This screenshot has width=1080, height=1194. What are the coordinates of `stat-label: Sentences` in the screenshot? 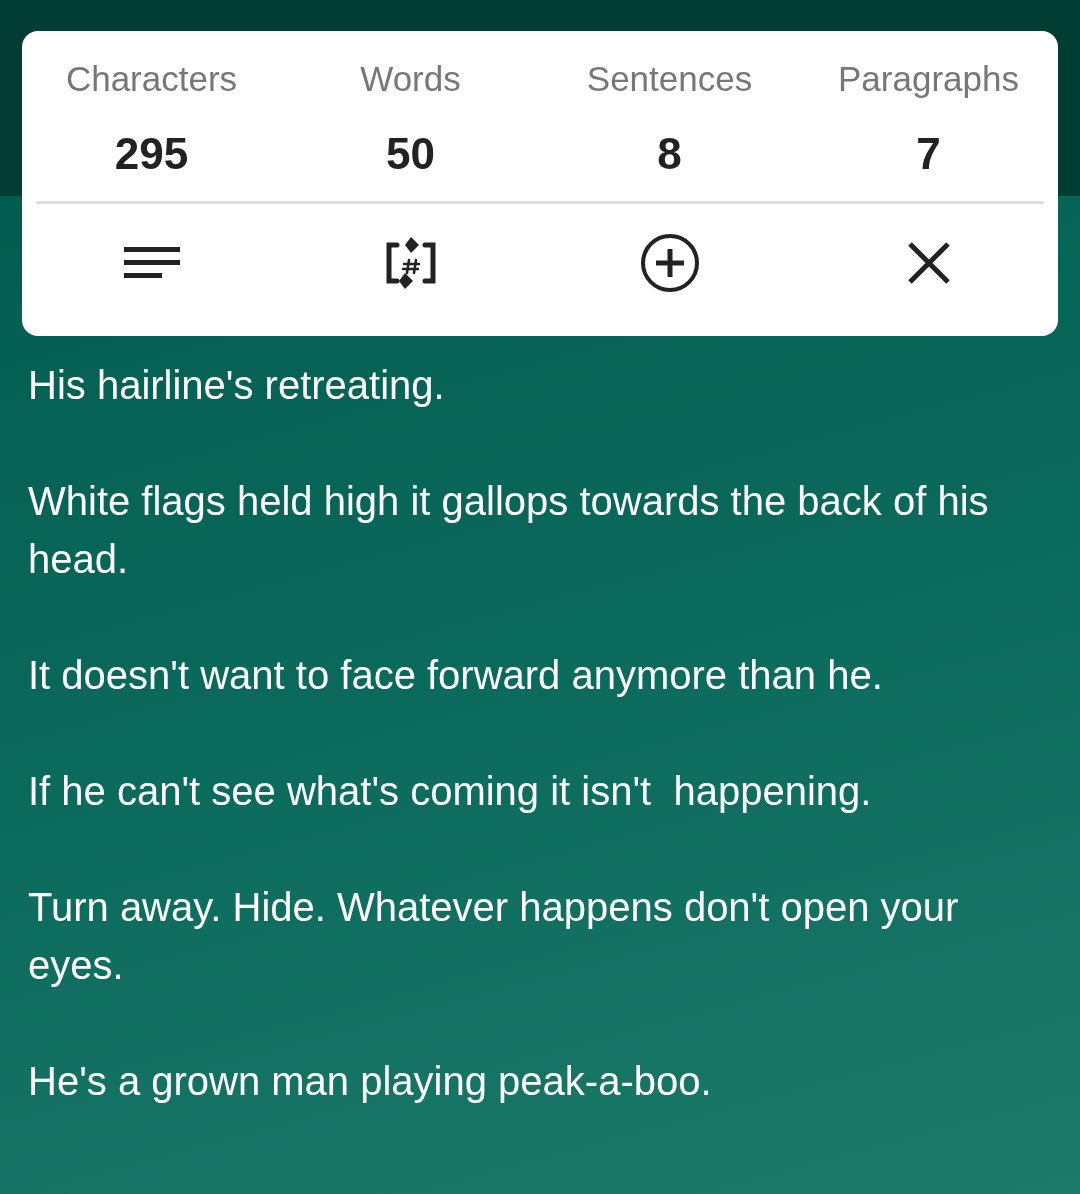 It's located at (669, 79).